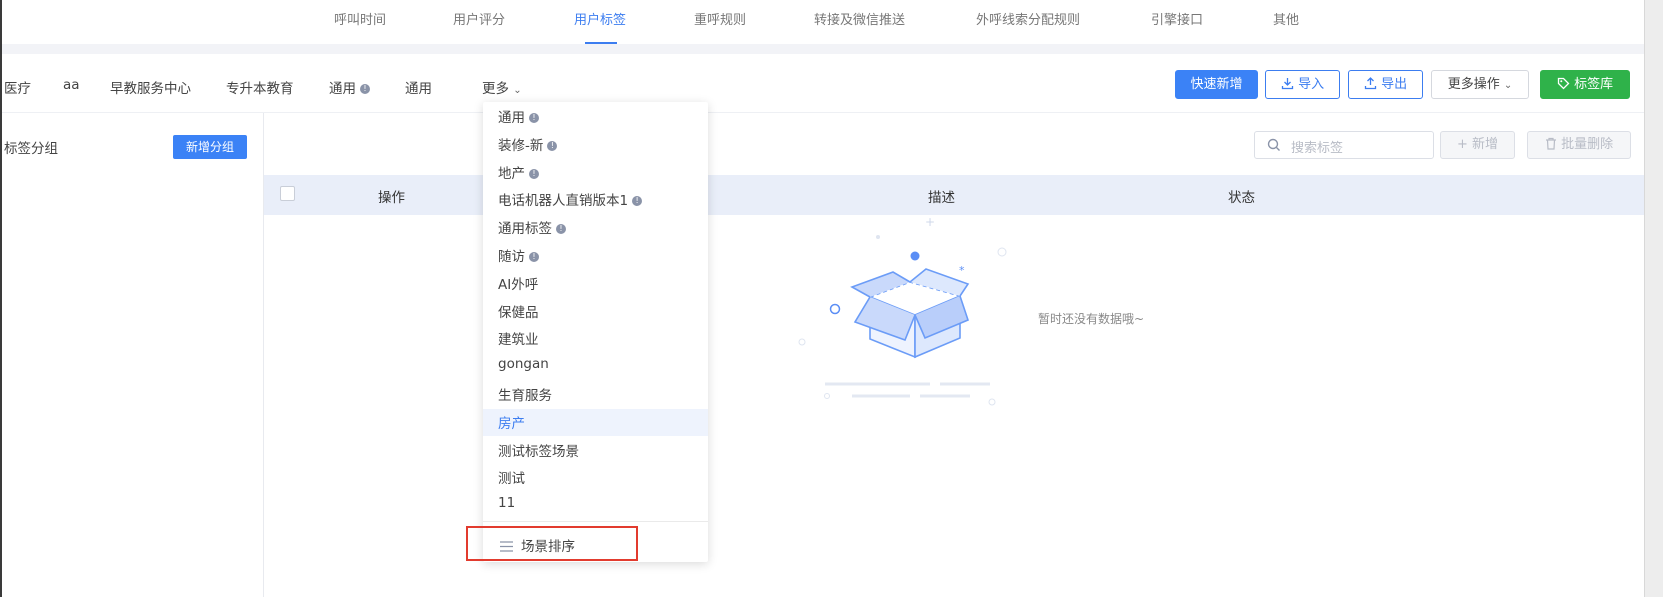  What do you see at coordinates (260, 87) in the screenshot?
I see `scene-upgrade-education: 专升本教育` at bounding box center [260, 87].